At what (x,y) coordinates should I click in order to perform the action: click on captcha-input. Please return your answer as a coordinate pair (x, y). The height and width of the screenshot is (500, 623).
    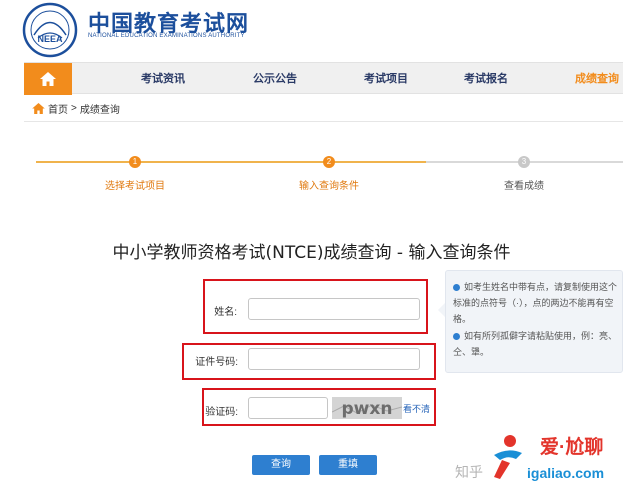
    Looking at the image, I should click on (288, 408).